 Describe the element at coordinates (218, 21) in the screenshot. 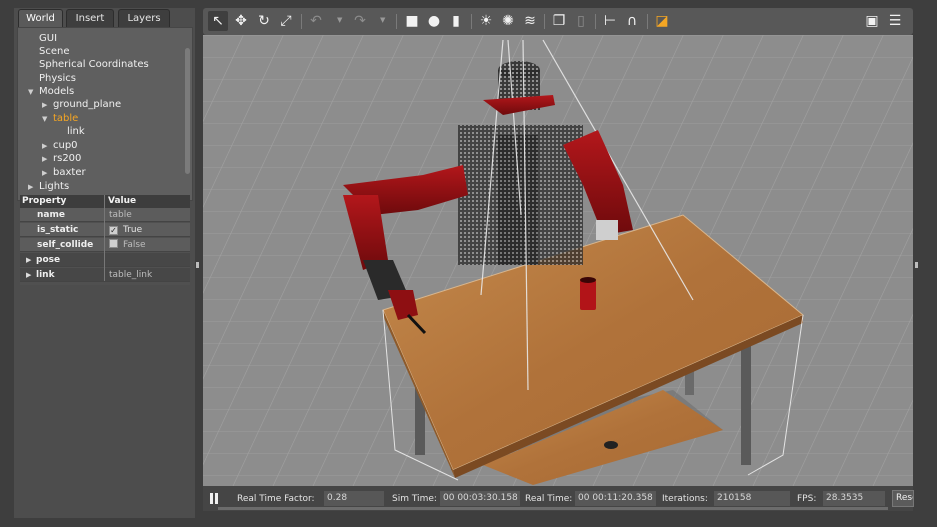

I see `select-mode-icon: ↖` at that location.